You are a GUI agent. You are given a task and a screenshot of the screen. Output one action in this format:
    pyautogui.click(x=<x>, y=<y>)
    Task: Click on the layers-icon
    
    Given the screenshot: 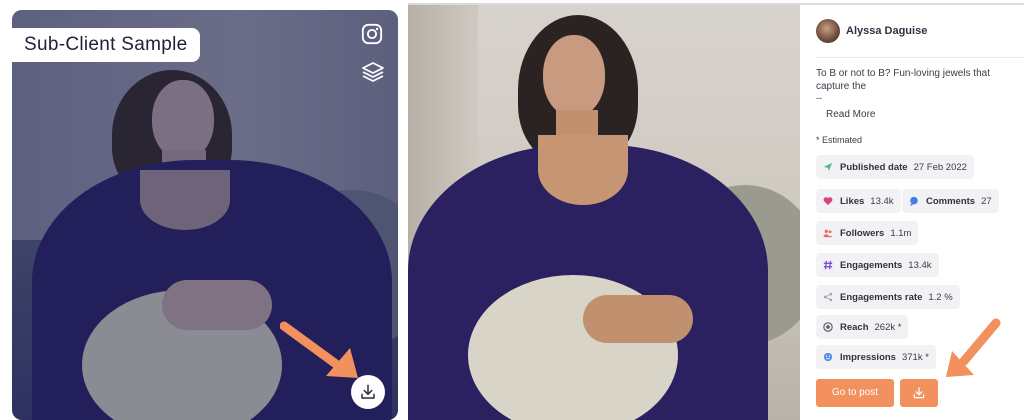 What is the action you would take?
    pyautogui.click(x=373, y=72)
    